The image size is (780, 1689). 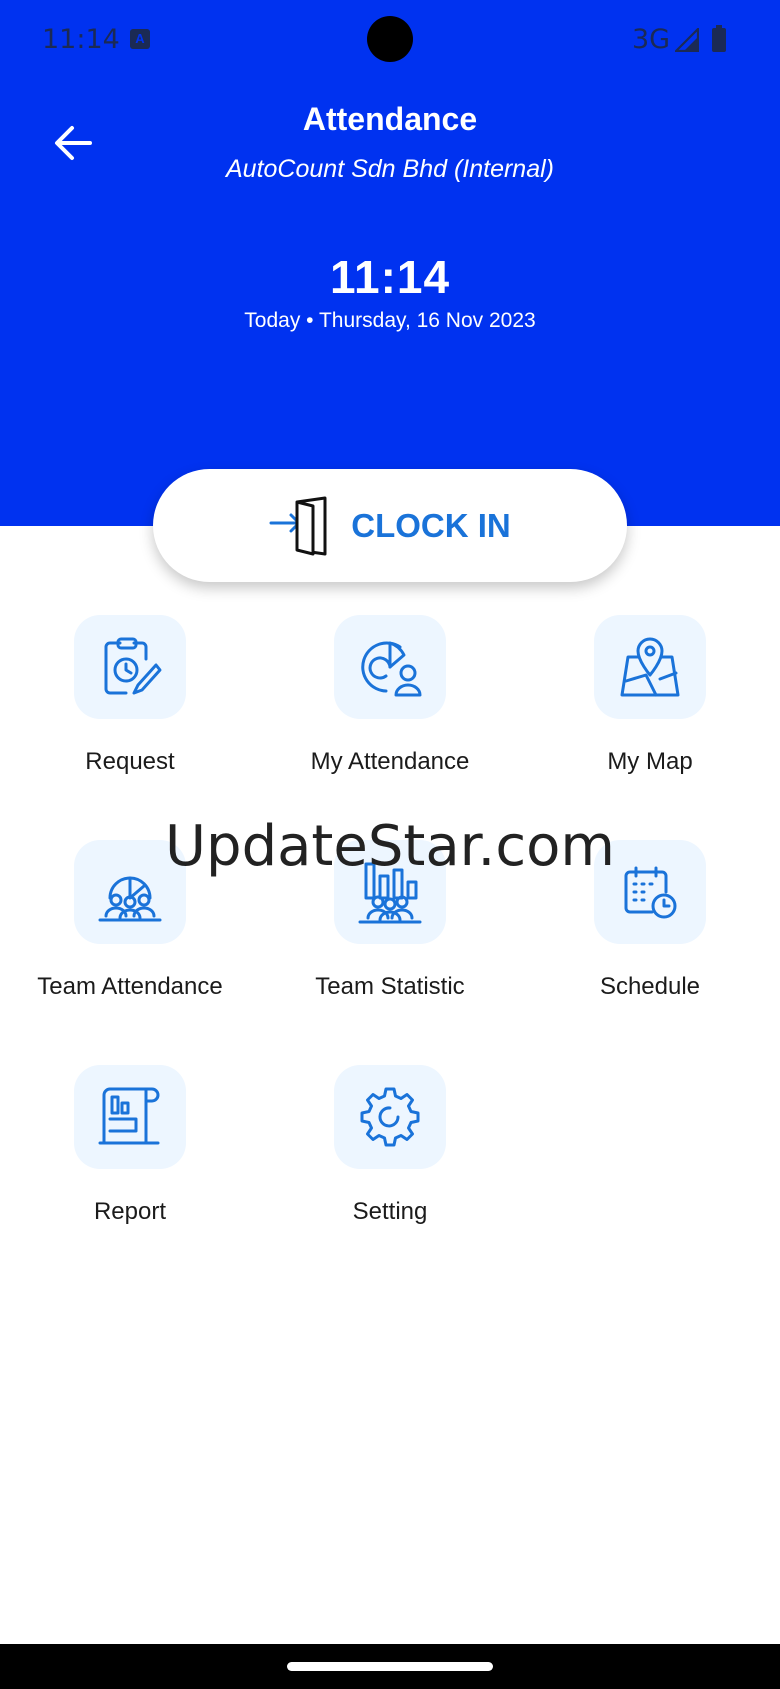 I want to click on calendar-clock-icon, so click(x=650, y=892).